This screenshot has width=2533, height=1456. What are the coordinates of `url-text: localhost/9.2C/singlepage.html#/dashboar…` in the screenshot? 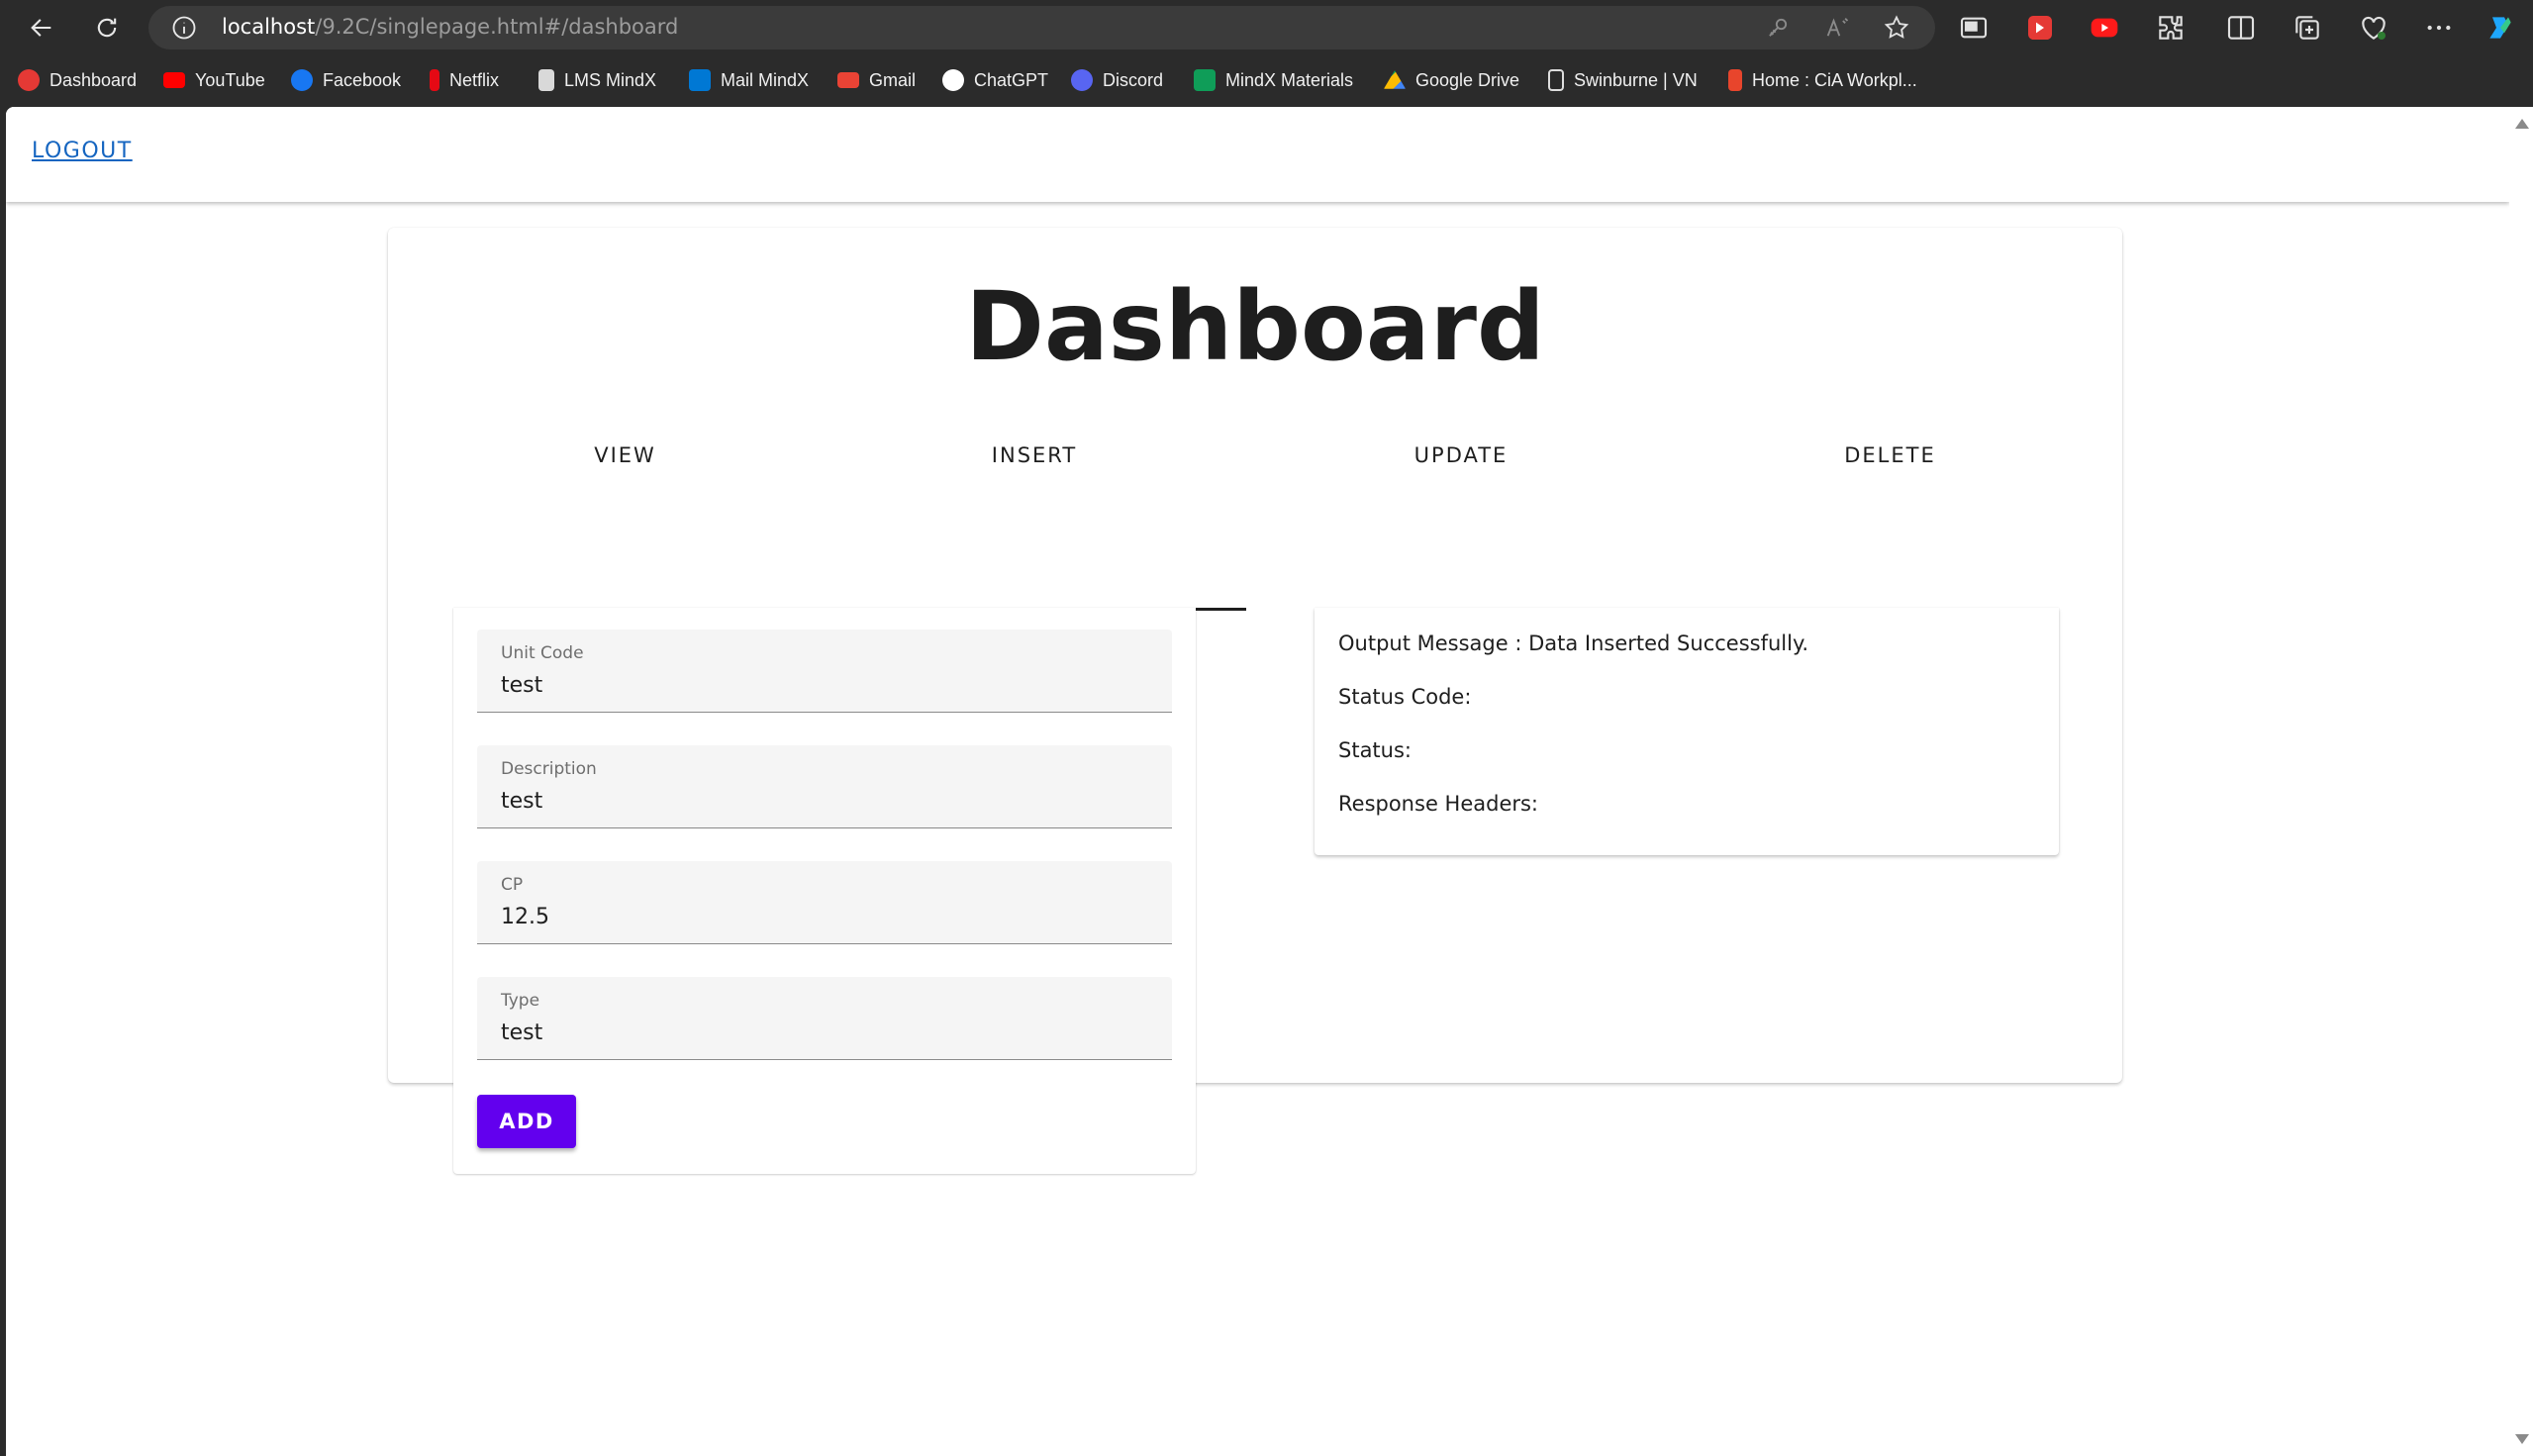 It's located at (450, 27).